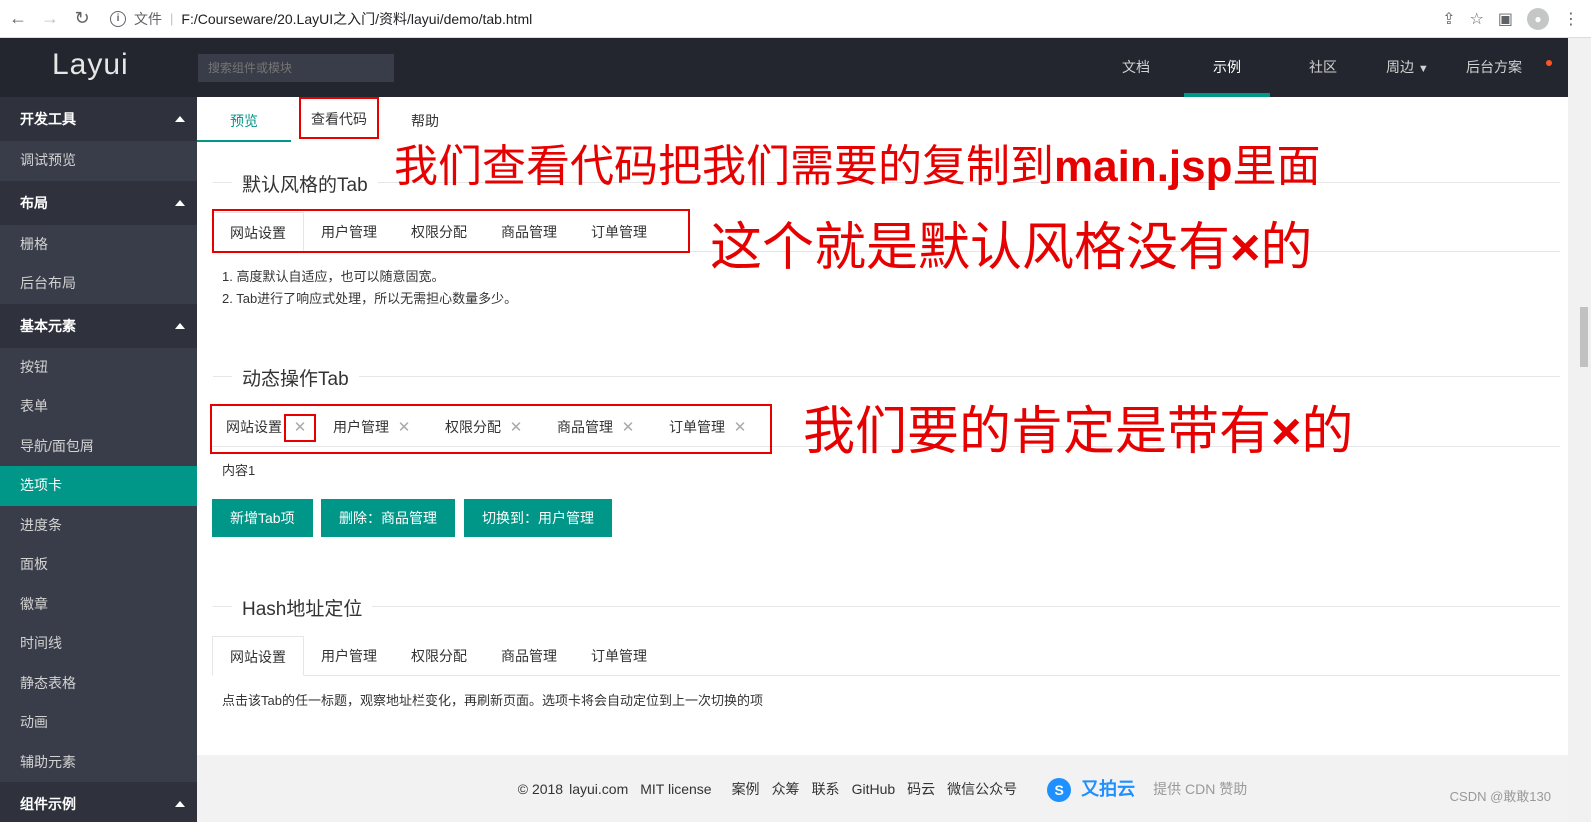 The image size is (1591, 822). What do you see at coordinates (1416, 67) in the screenshot?
I see `nav-link-around: 周边 ▼` at bounding box center [1416, 67].